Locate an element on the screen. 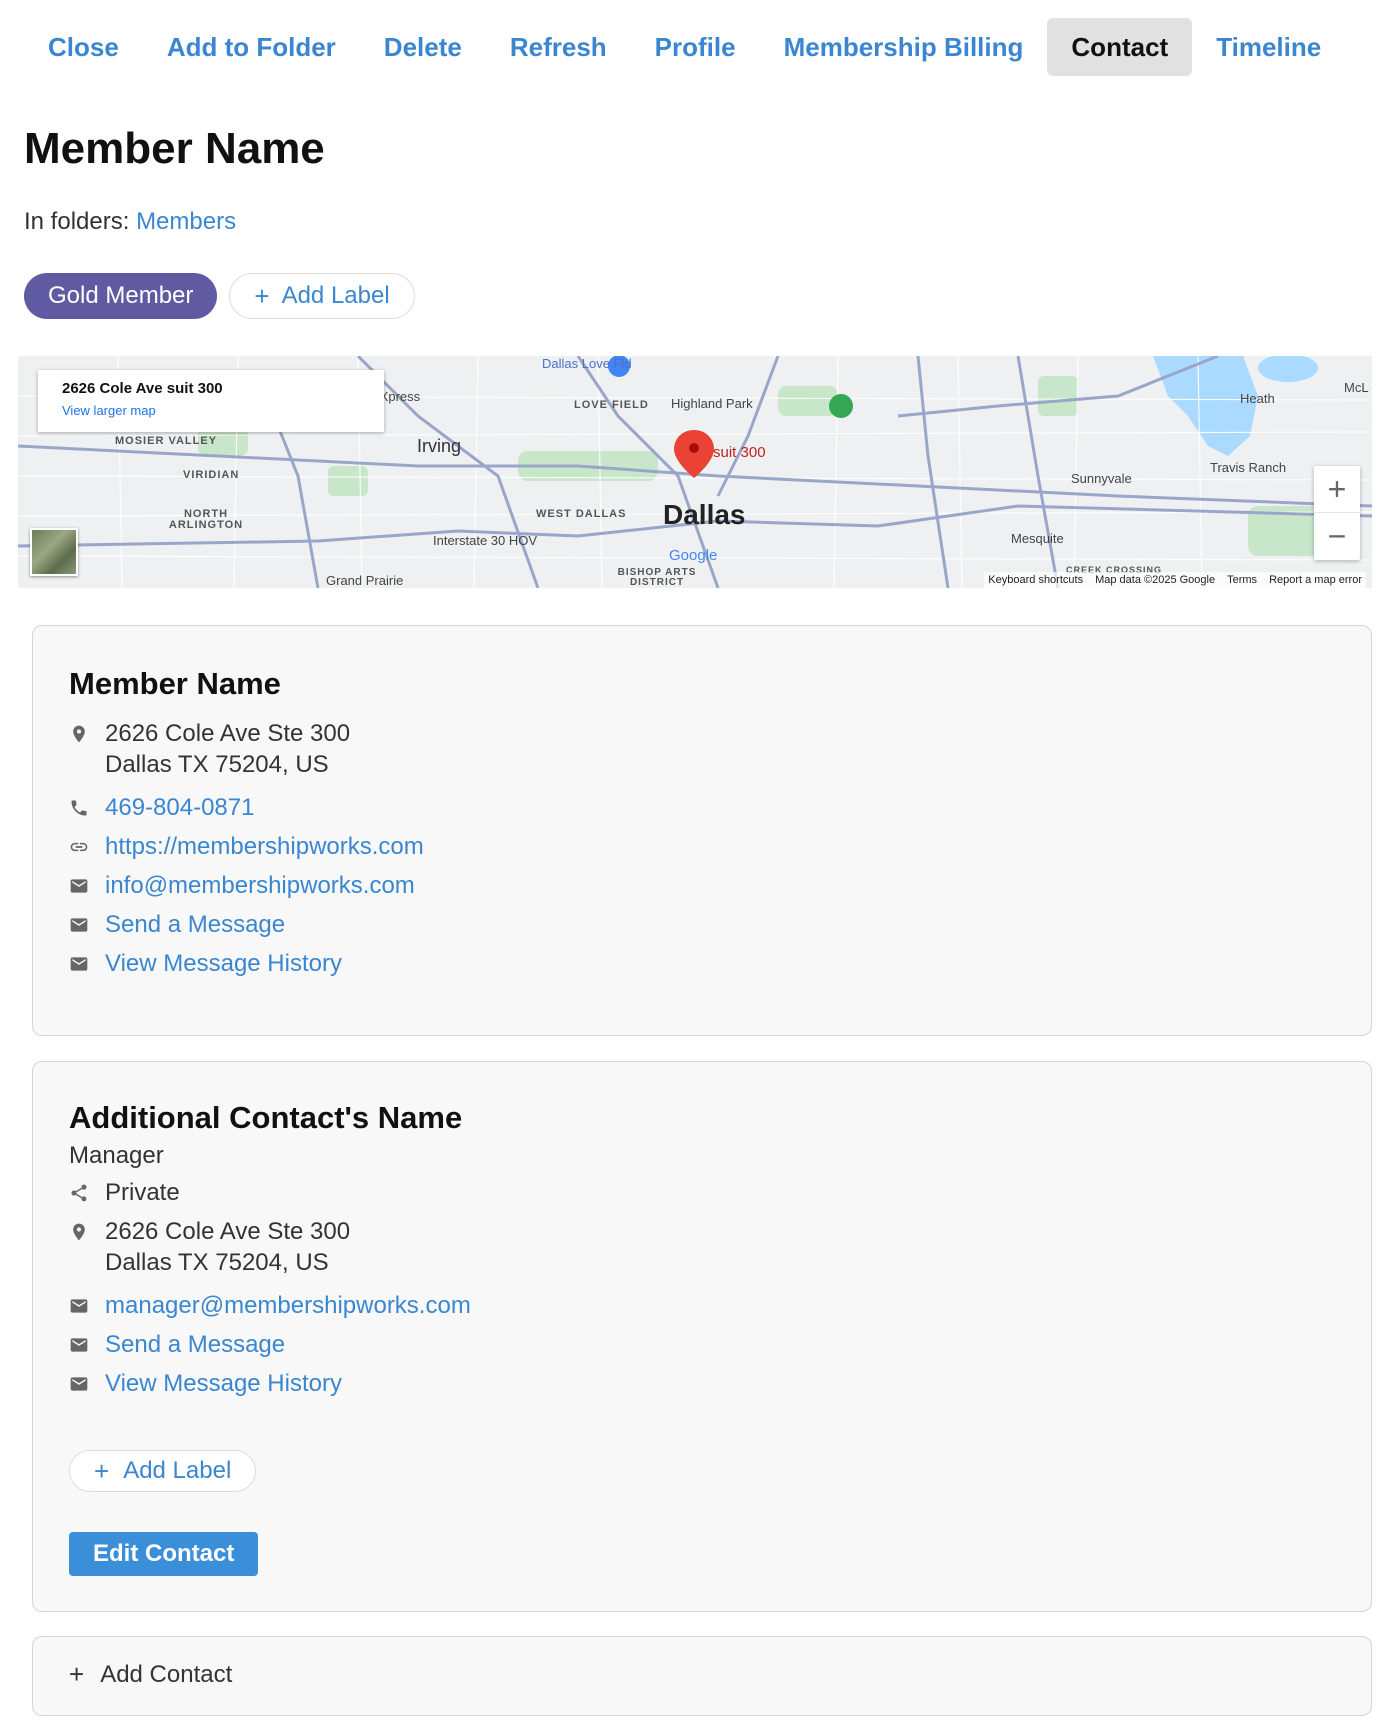 The image size is (1396, 1723). zoom-in-button: + is located at coordinates (1337, 489).